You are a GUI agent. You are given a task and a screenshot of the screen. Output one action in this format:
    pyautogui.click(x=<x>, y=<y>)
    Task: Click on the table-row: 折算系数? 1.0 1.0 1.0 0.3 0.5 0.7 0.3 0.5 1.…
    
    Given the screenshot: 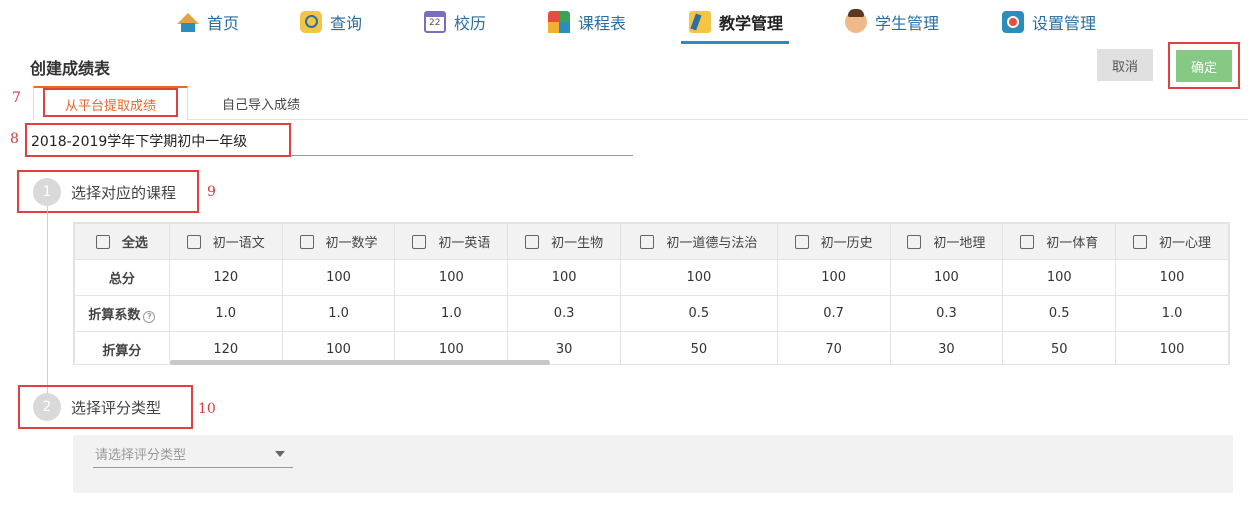 What is the action you would take?
    pyautogui.click(x=651, y=313)
    